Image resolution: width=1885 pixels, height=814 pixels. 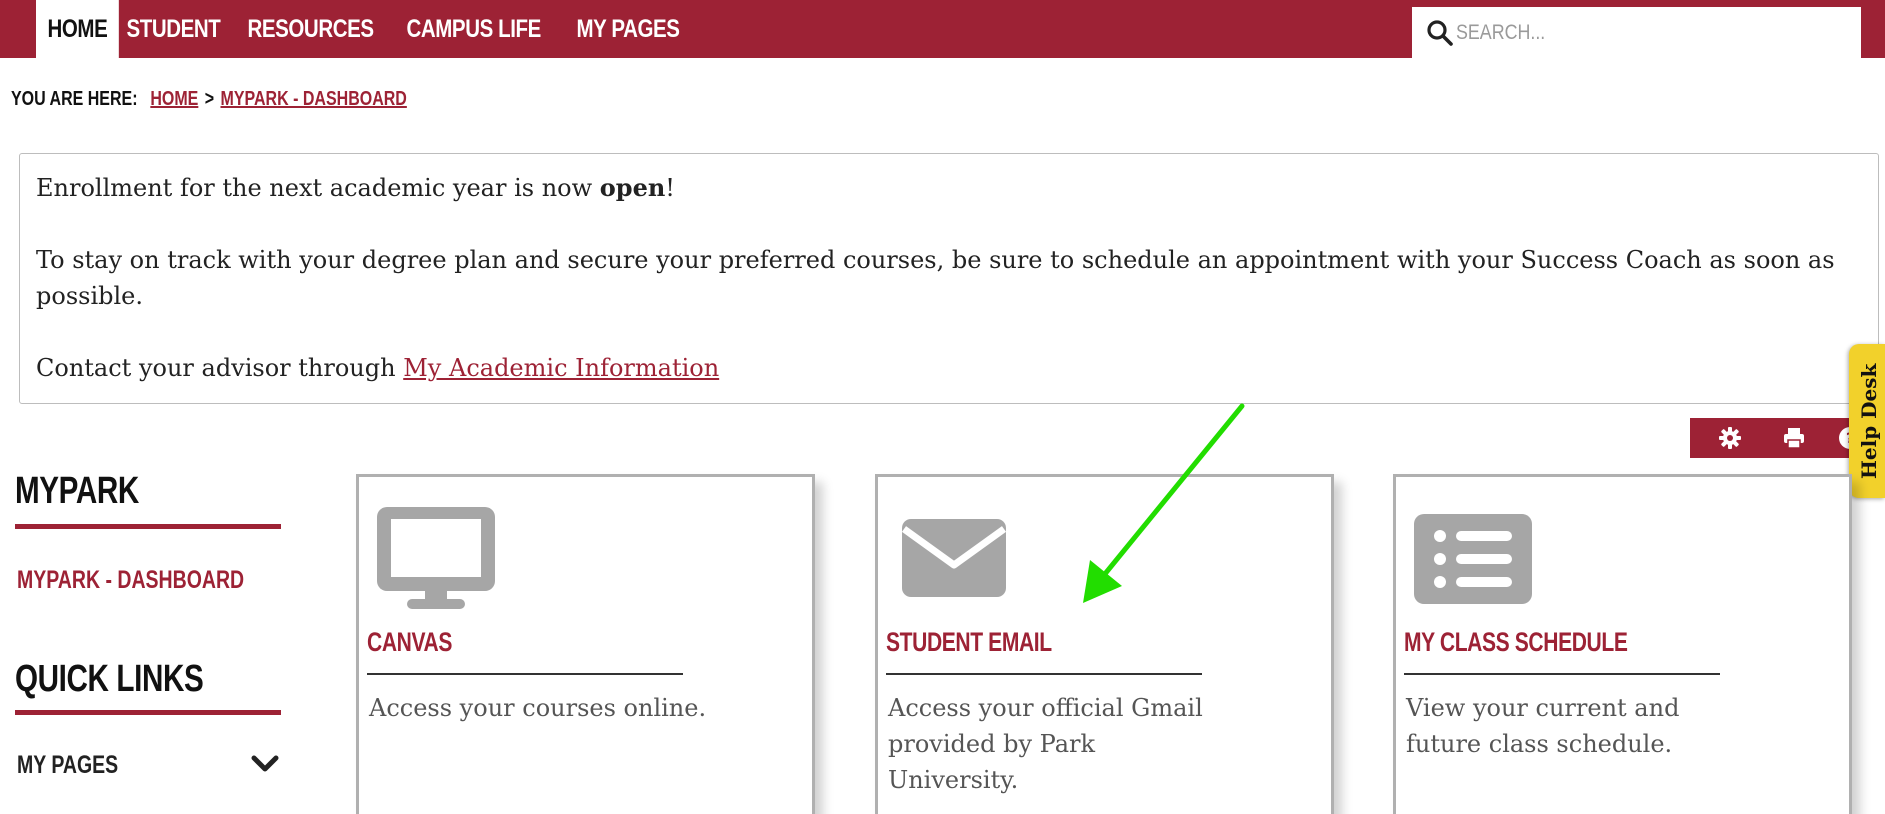 I want to click on my-class-schedule-card-title: MY CLASS SCHEDULE, so click(x=1516, y=642).